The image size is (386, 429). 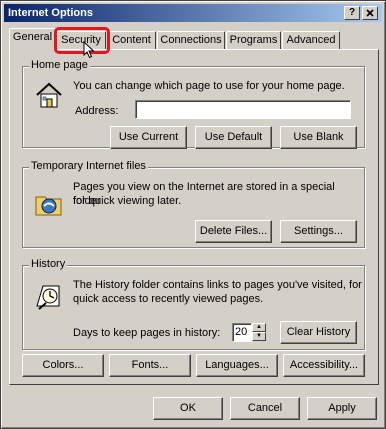 I want to click on spin-up-icon: ▲, so click(x=259, y=327).